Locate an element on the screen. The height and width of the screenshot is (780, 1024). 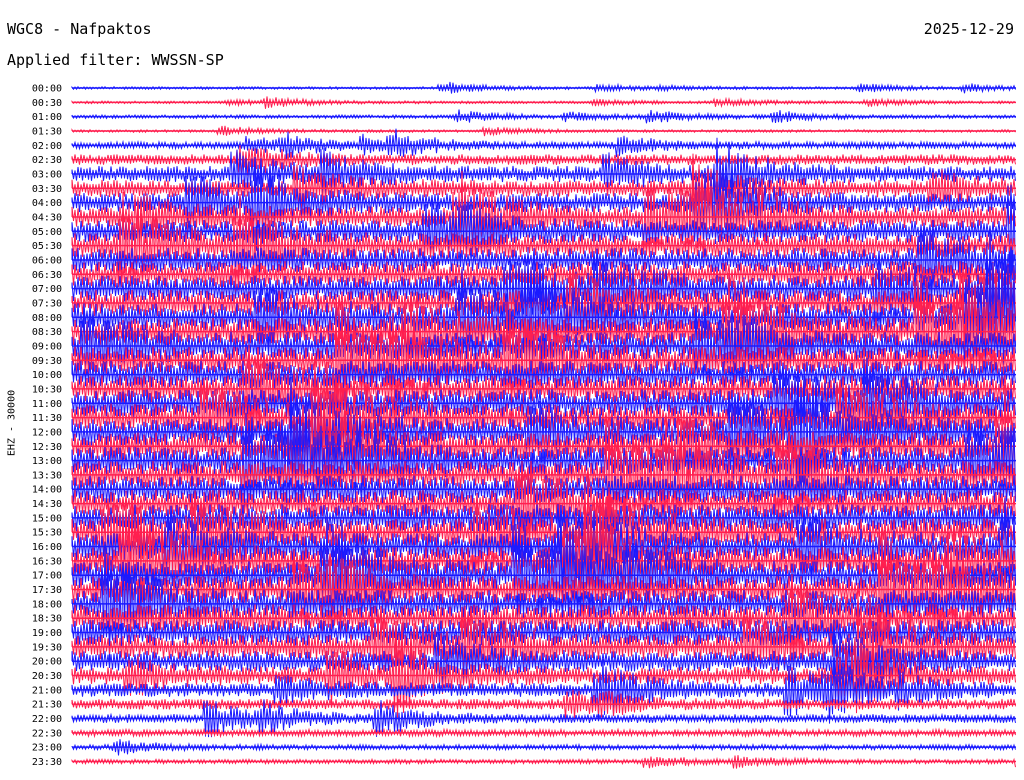
time-tick-label: 17:00 is located at coordinates (47, 576).